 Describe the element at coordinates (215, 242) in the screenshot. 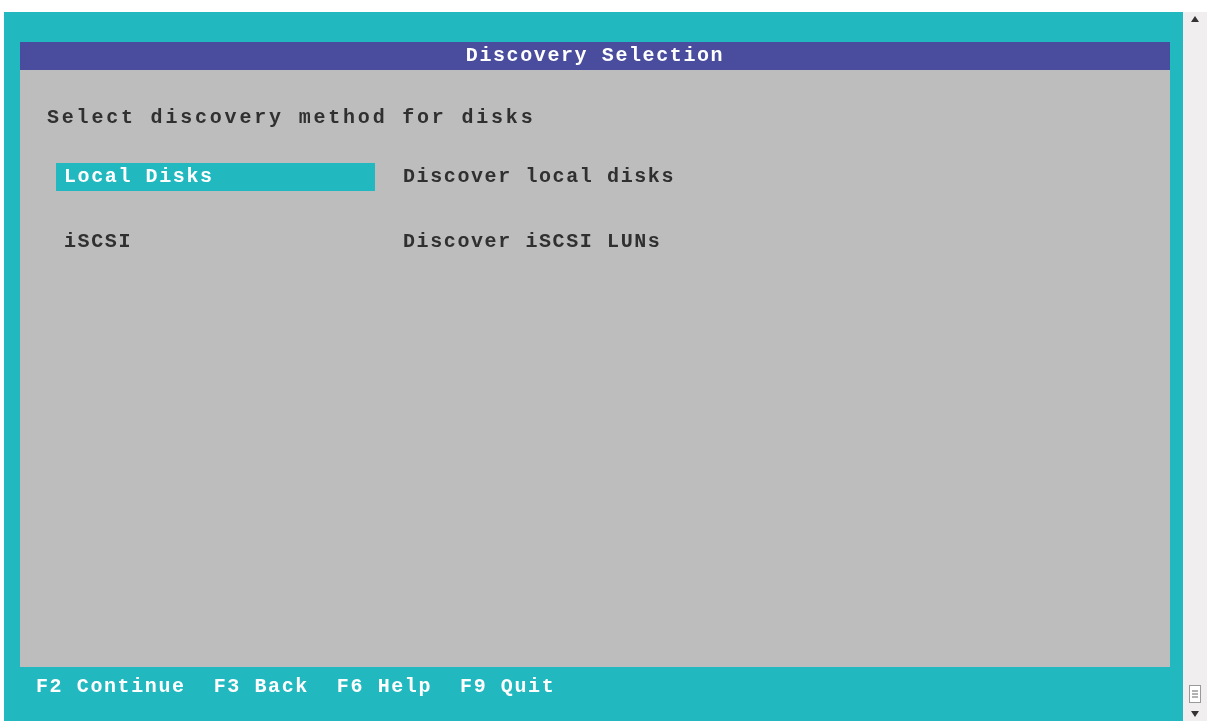

I see `menu-option: iSCSI` at that location.